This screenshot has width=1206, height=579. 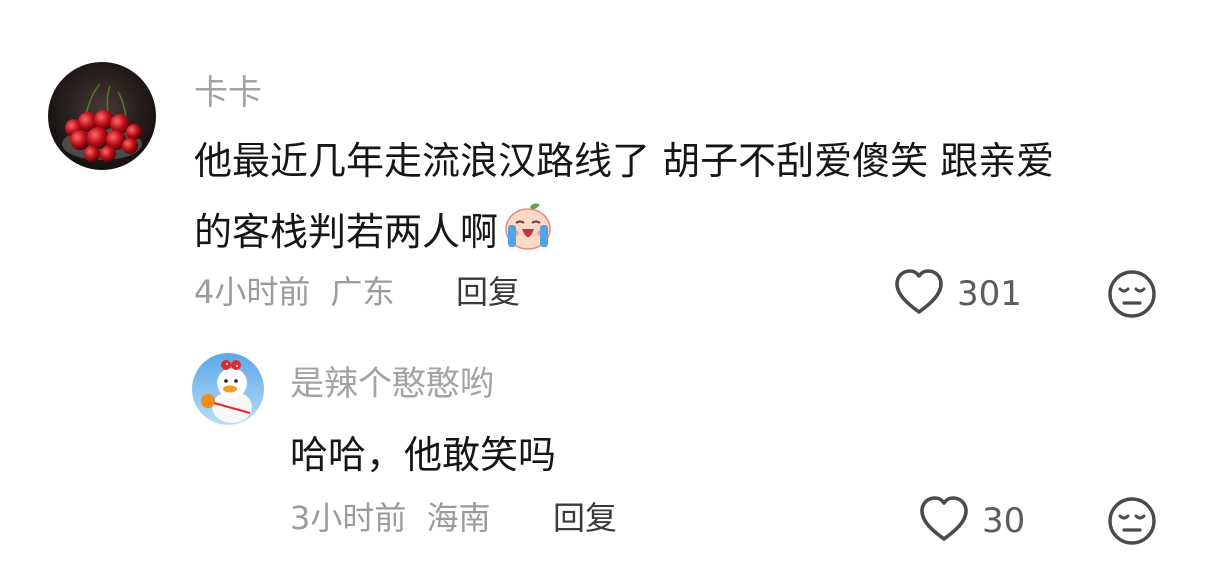 What do you see at coordinates (228, 389) in the screenshot?
I see `avatar-duck` at bounding box center [228, 389].